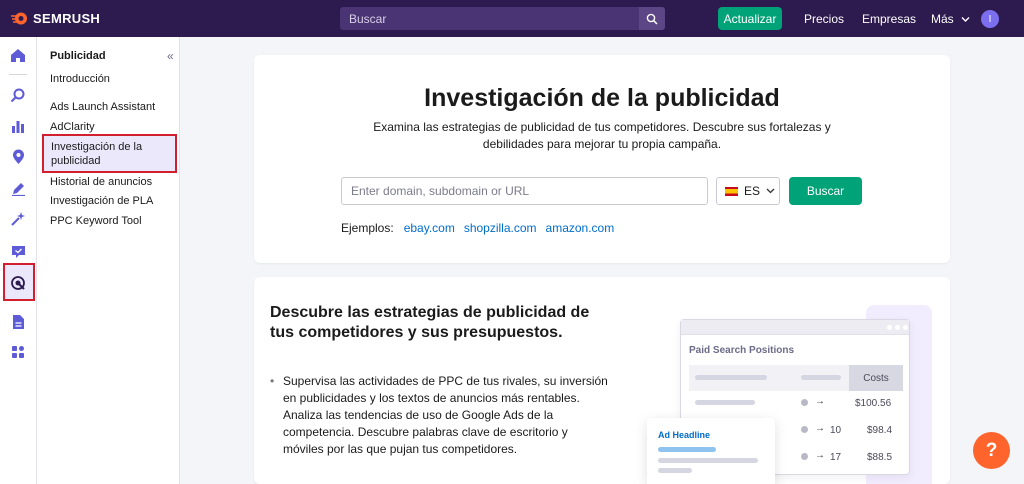 This screenshot has height=484, width=1024. I want to click on submenu-item-investigacion-publicidad: Investigación de la publicidad, so click(109, 153).